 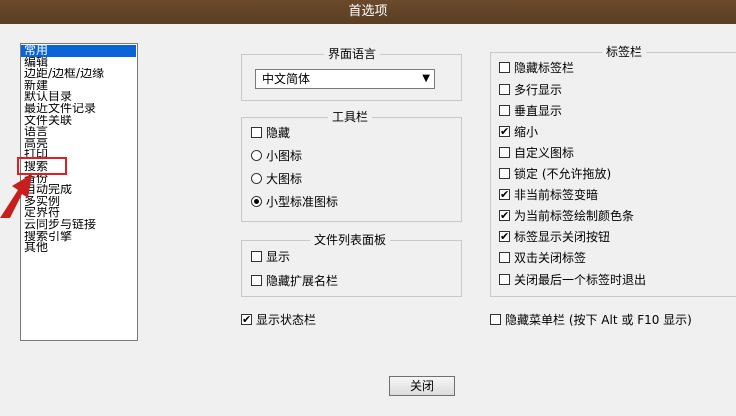 I want to click on checkbox-label: 显示状态栏, so click(x=286, y=320).